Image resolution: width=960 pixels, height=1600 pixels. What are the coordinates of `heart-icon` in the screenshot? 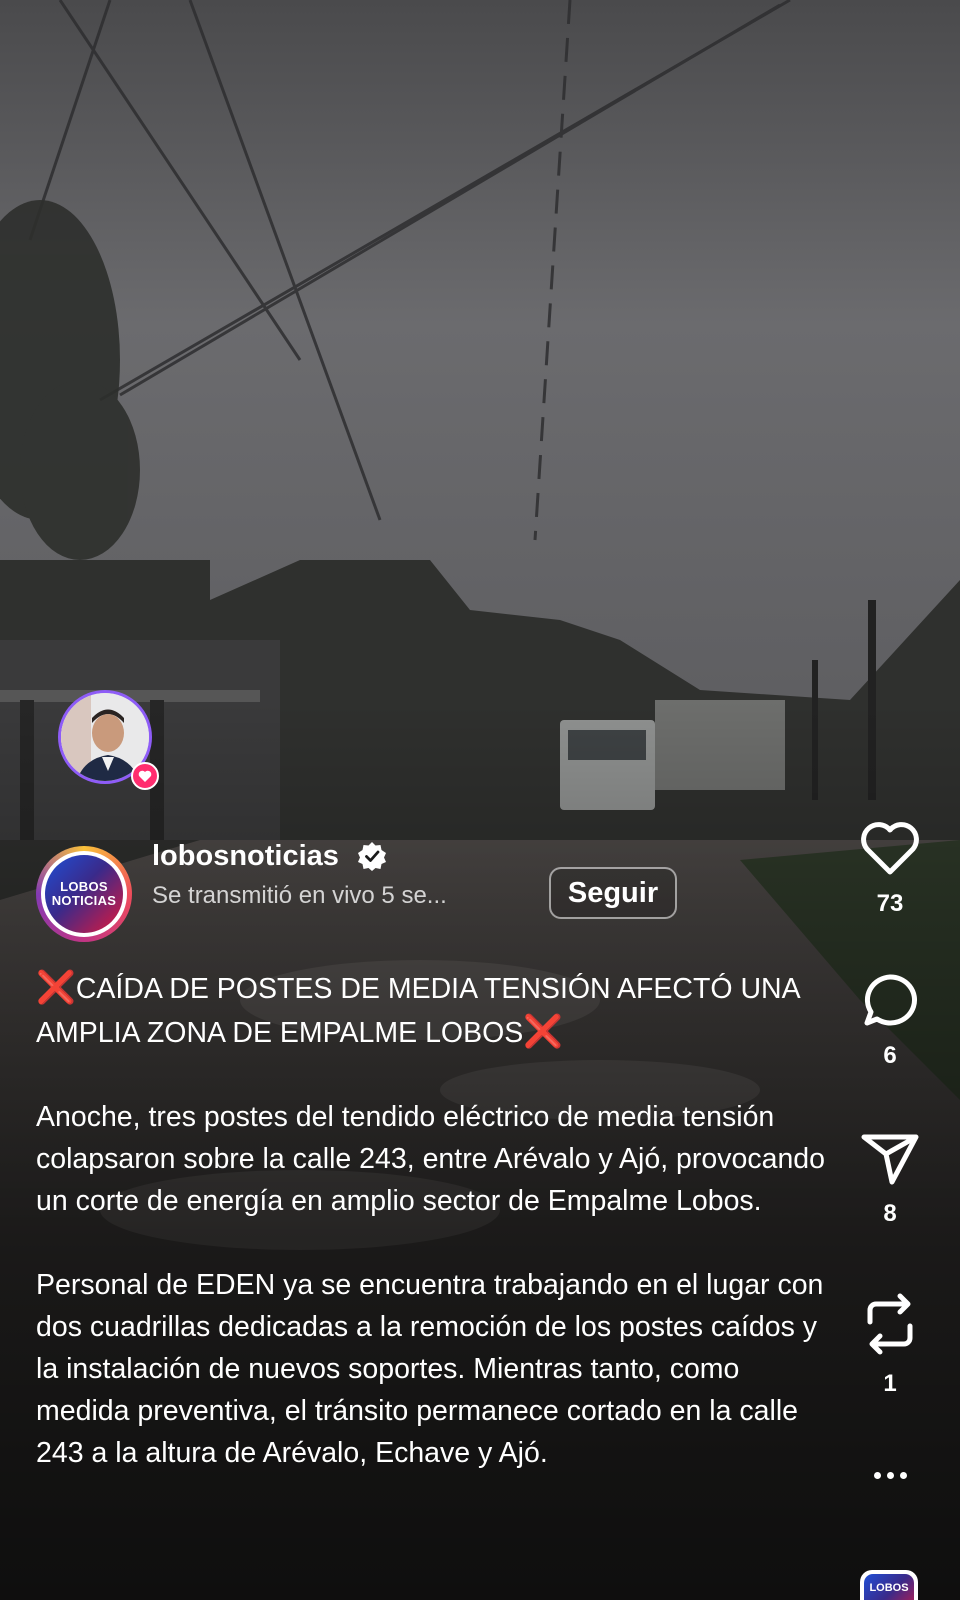 It's located at (890, 848).